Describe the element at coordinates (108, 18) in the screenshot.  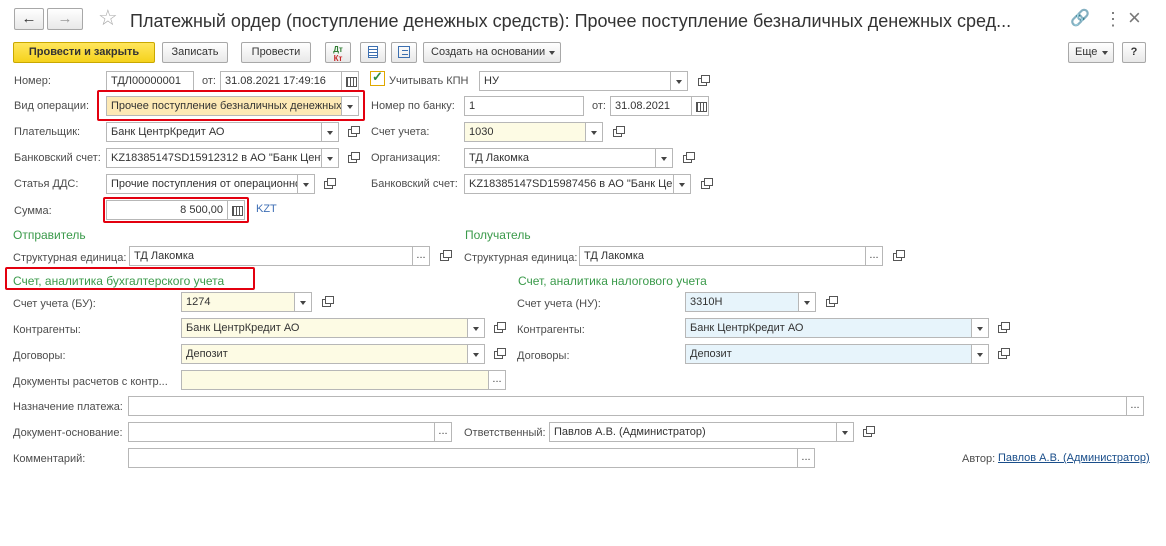
I see `favorite-star-icon: ☆` at that location.